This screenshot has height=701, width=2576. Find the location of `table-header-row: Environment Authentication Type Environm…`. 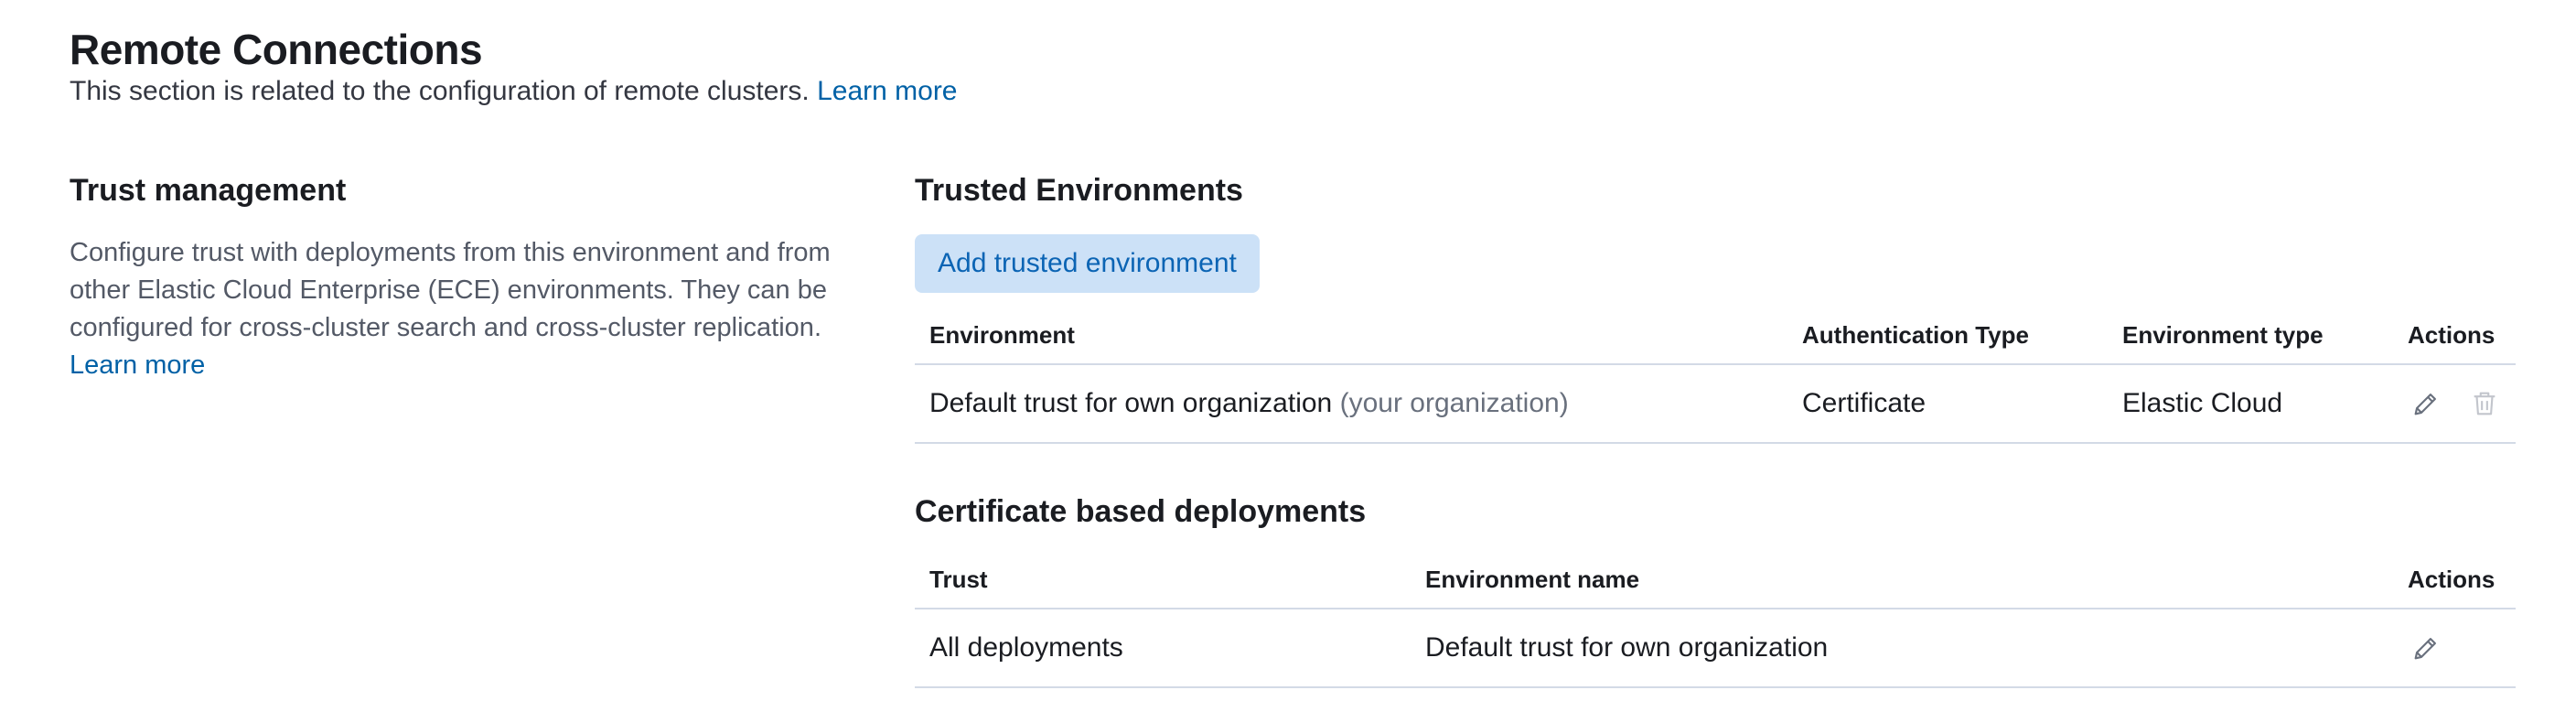

table-header-row: Environment Authentication Type Environm… is located at coordinates (1716, 336).